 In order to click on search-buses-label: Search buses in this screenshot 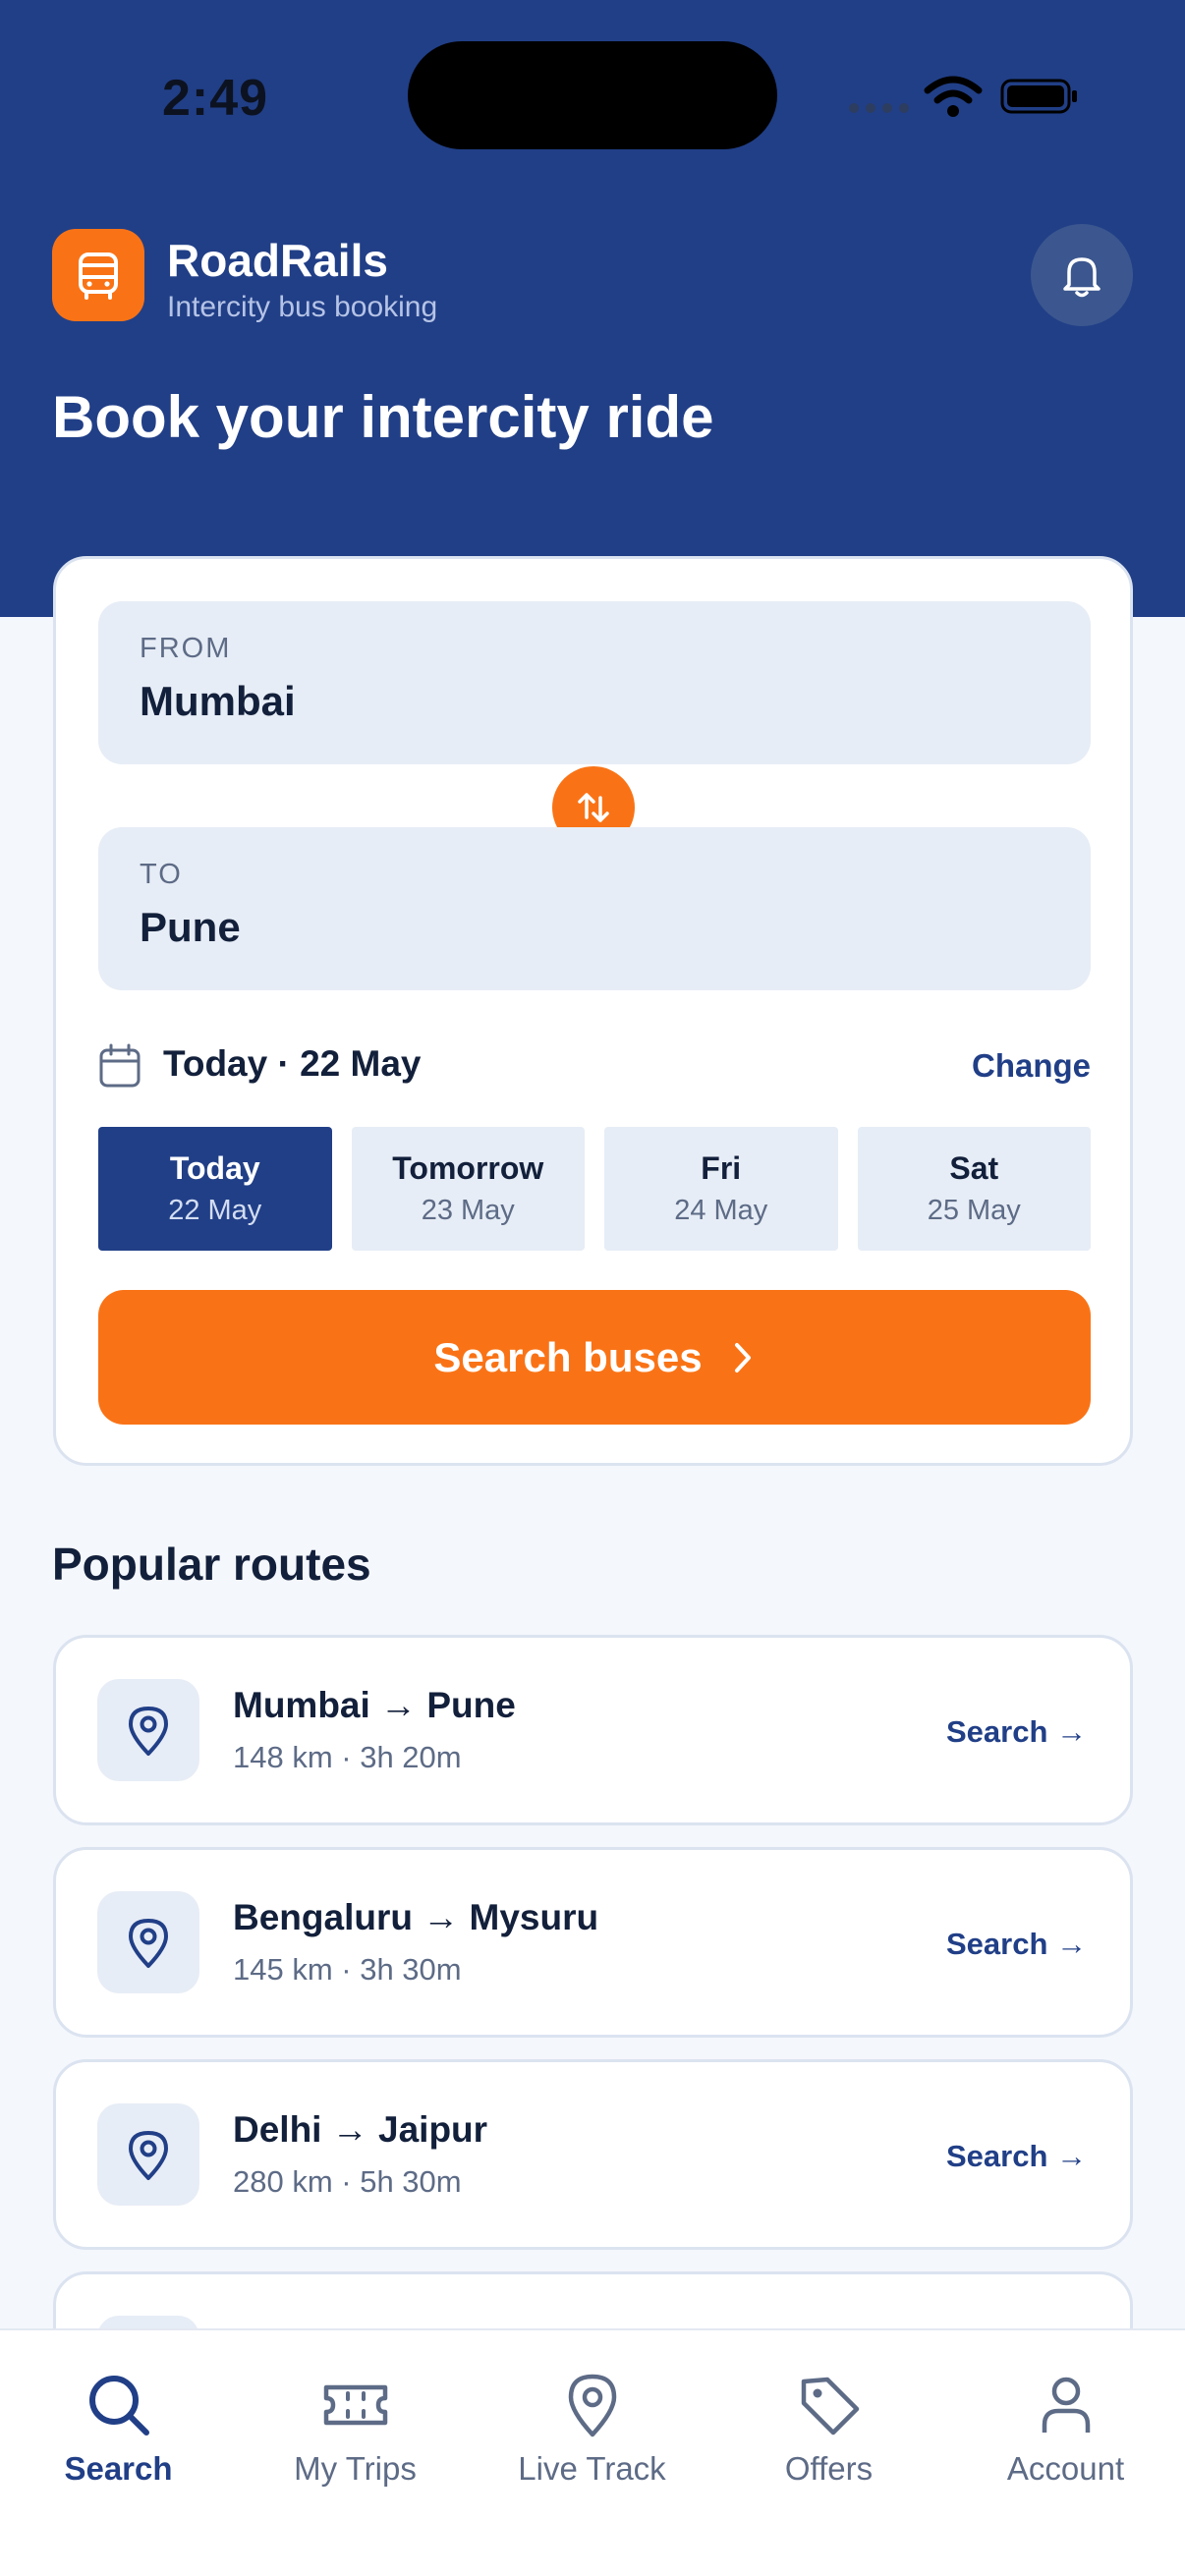, I will do `click(568, 1356)`.